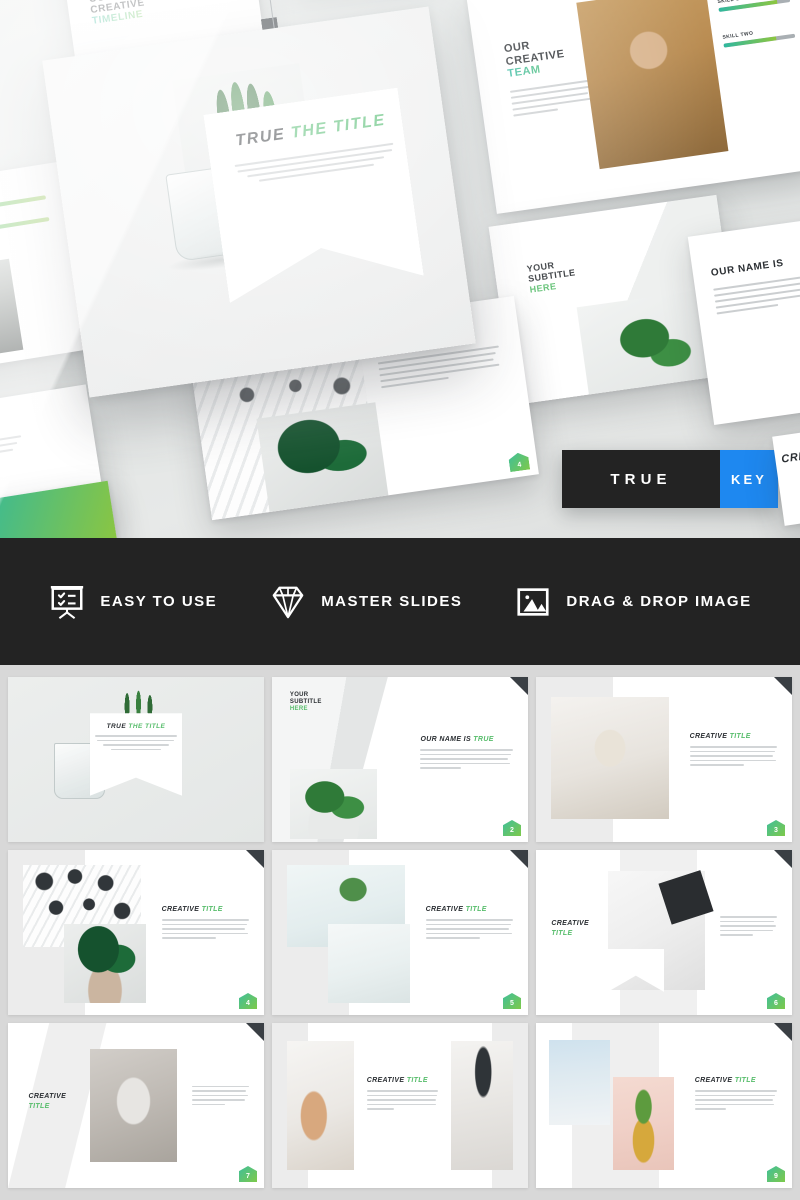 The height and width of the screenshot is (1200, 800). I want to click on thumb4-badge: 4, so click(248, 1001).